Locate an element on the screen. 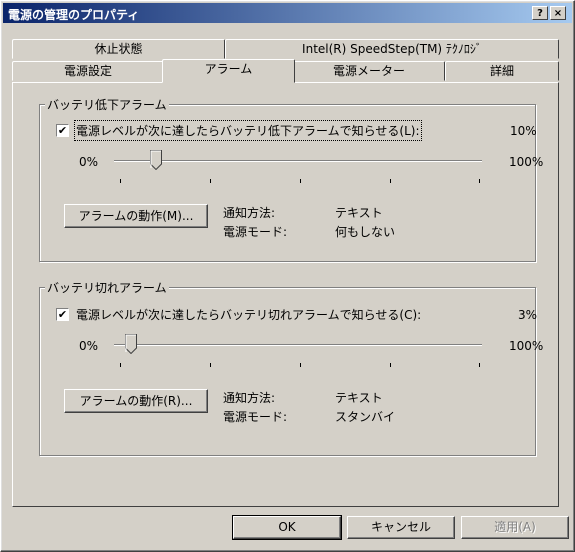  window-title: 電源の管理のプロパティ is located at coordinates (74, 15).